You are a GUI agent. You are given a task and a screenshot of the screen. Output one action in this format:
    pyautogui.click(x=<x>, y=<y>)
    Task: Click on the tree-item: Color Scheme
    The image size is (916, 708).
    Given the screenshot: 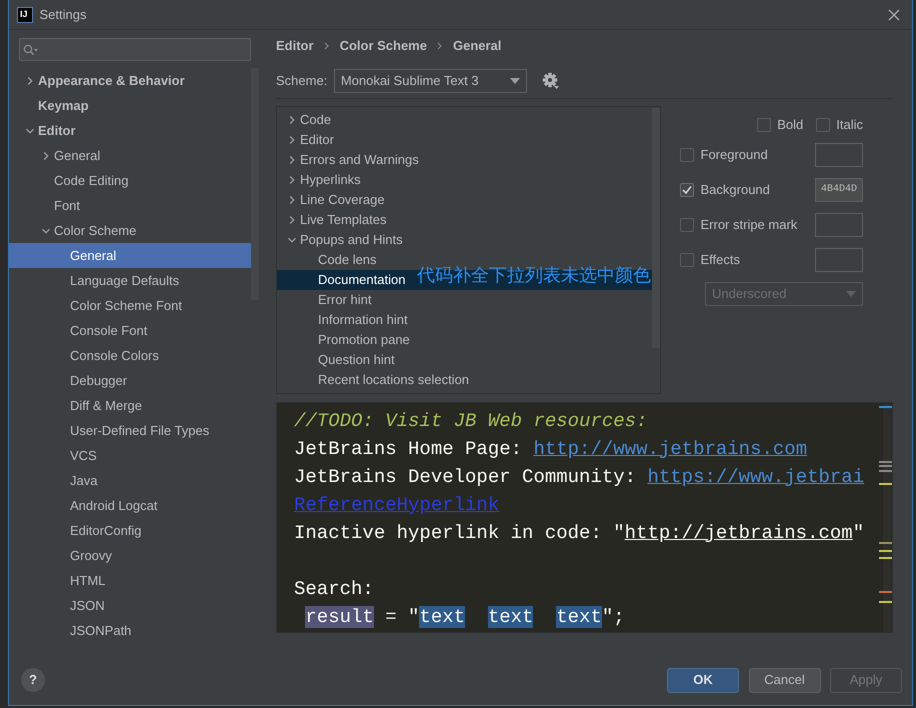 What is the action you would take?
    pyautogui.click(x=89, y=230)
    